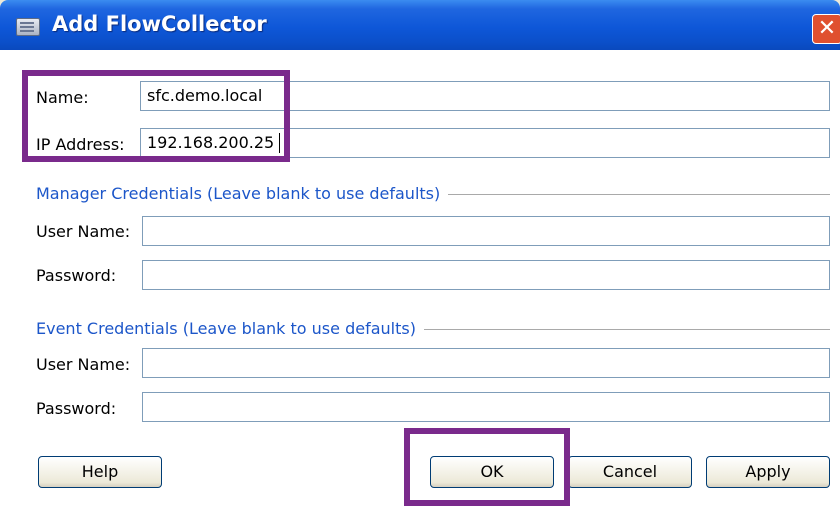 The height and width of the screenshot is (506, 840). I want to click on window-title: Add FlowCollector, so click(159, 24).